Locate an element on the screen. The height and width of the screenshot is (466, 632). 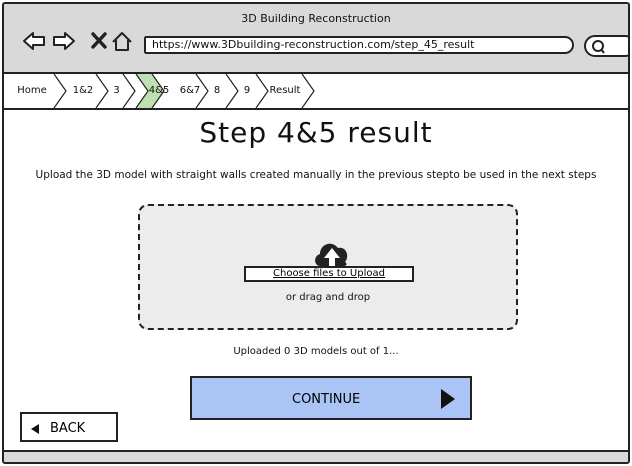
breadcrumb-step-9: 9 is located at coordinates (247, 91).